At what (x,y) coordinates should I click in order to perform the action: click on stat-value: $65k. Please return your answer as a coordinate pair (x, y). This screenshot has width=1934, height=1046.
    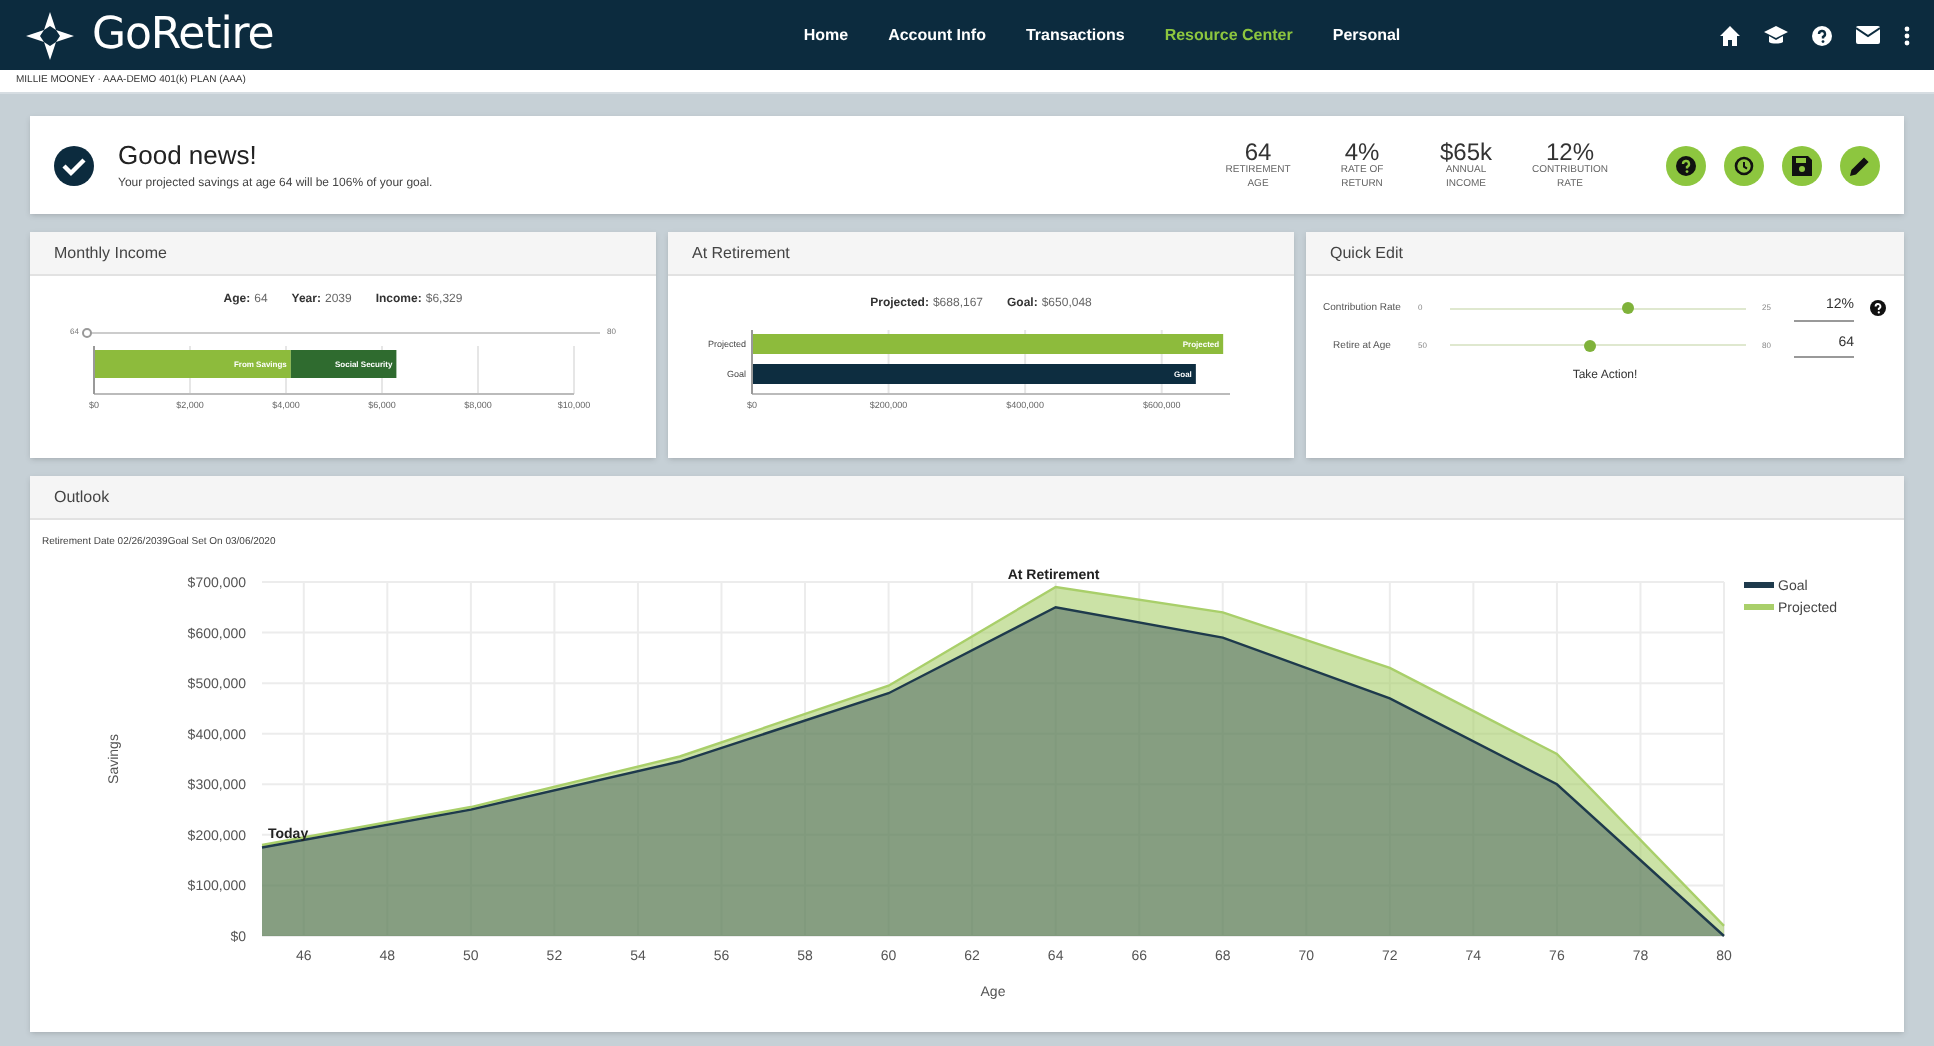
    Looking at the image, I should click on (1466, 152).